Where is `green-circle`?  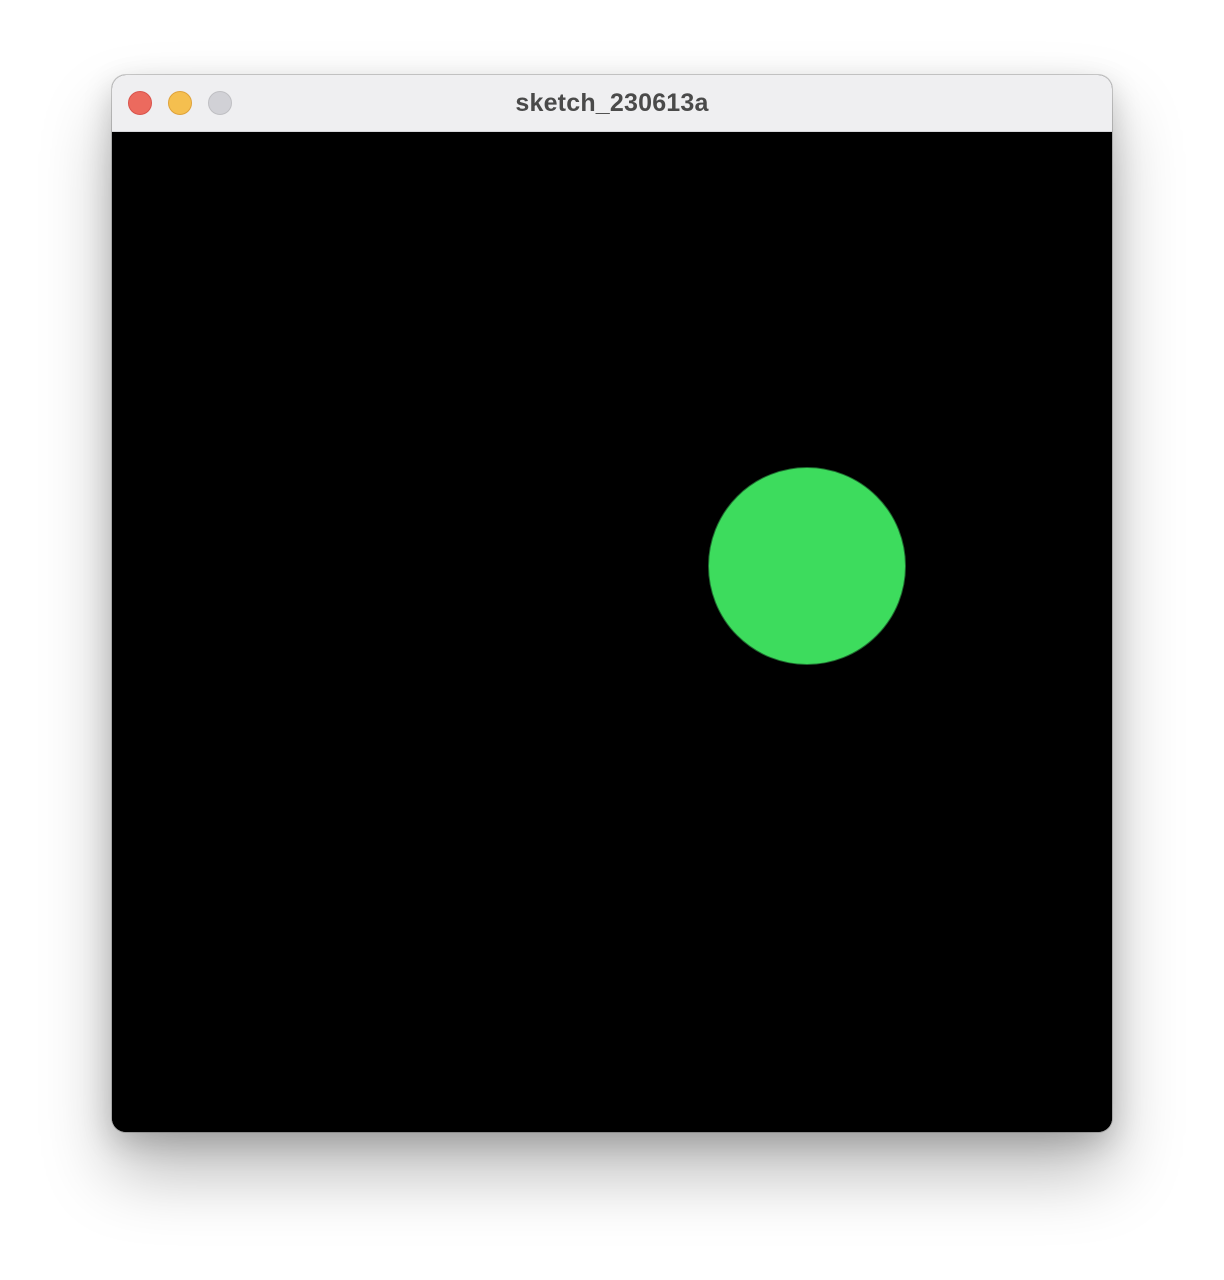
green-circle is located at coordinates (807, 566).